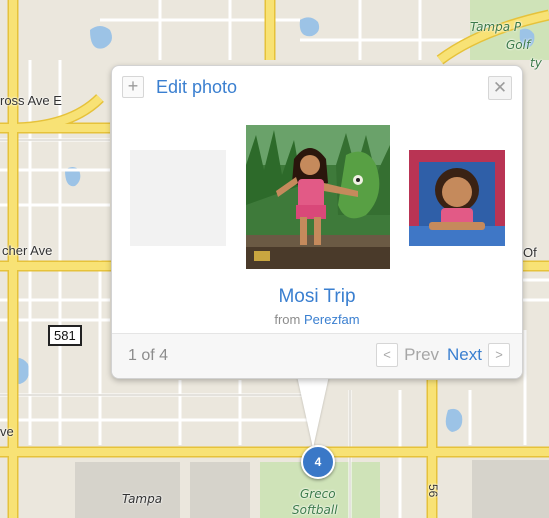 This screenshot has height=518, width=549. I want to click on prev-button: Prev, so click(421, 355).